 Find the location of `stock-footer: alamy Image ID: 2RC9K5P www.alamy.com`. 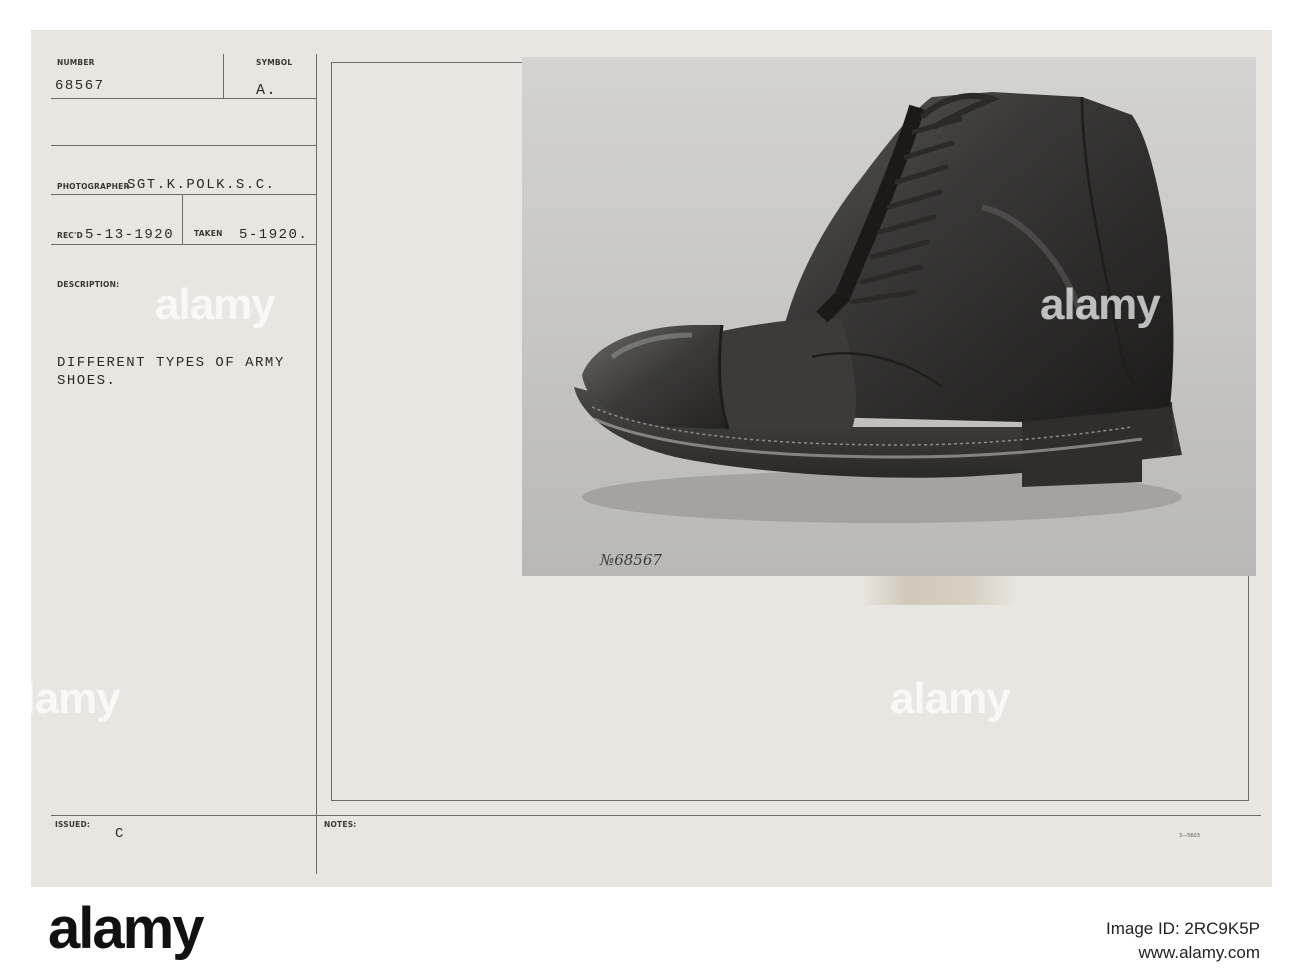

stock-footer: alamy Image ID: 2RC9K5P www.alamy.com is located at coordinates (650, 933).